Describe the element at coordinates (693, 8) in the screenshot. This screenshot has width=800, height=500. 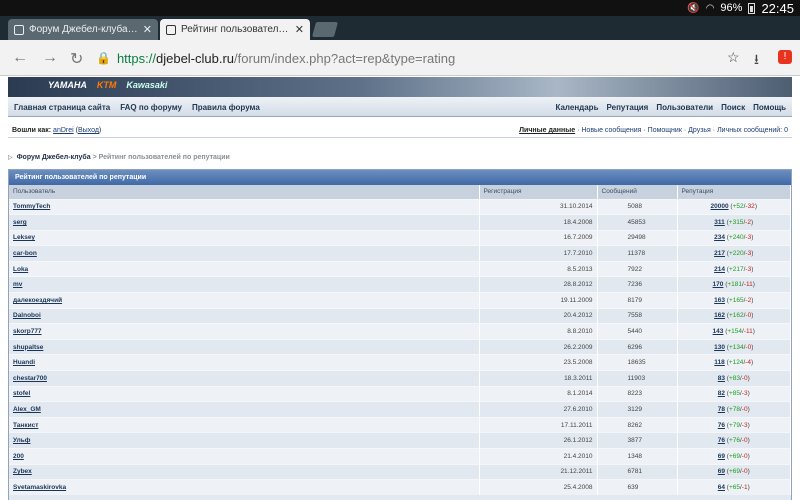
I see `mute-icon: 🔇` at that location.